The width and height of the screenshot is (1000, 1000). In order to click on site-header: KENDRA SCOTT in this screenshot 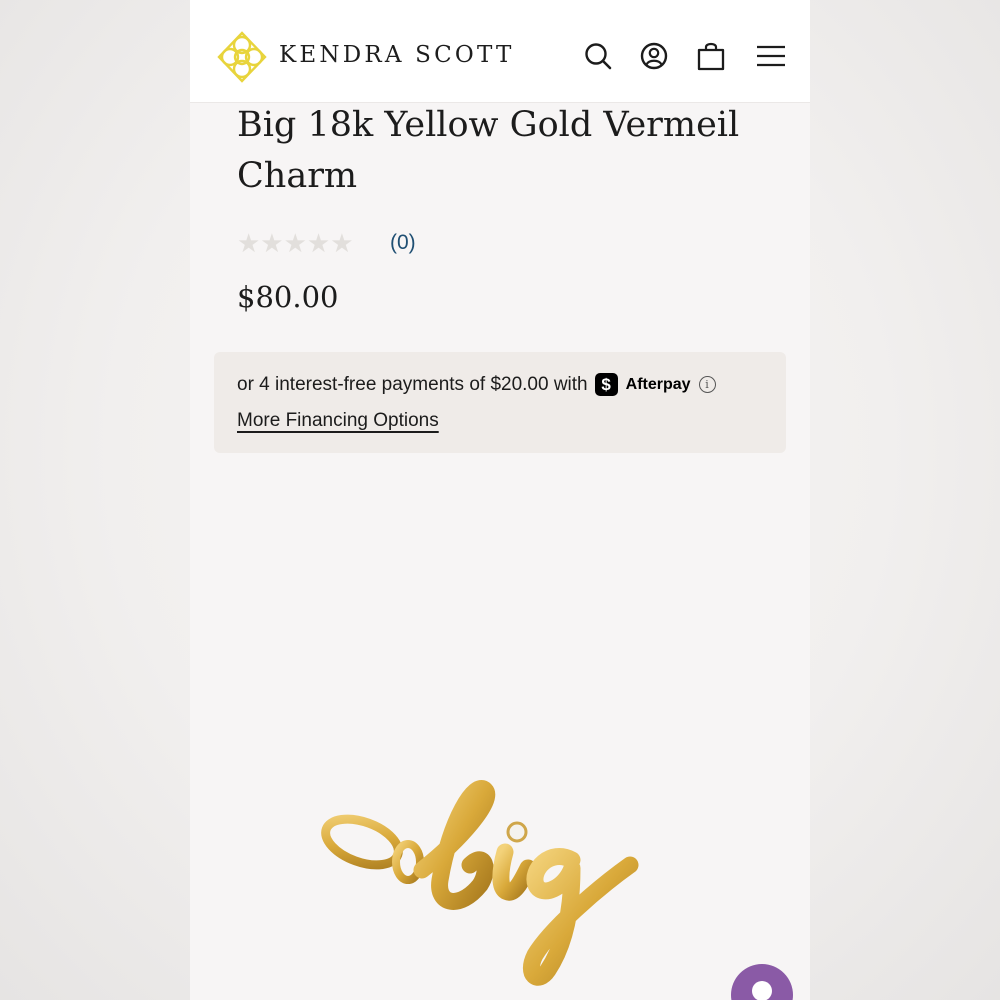, I will do `click(500, 51)`.